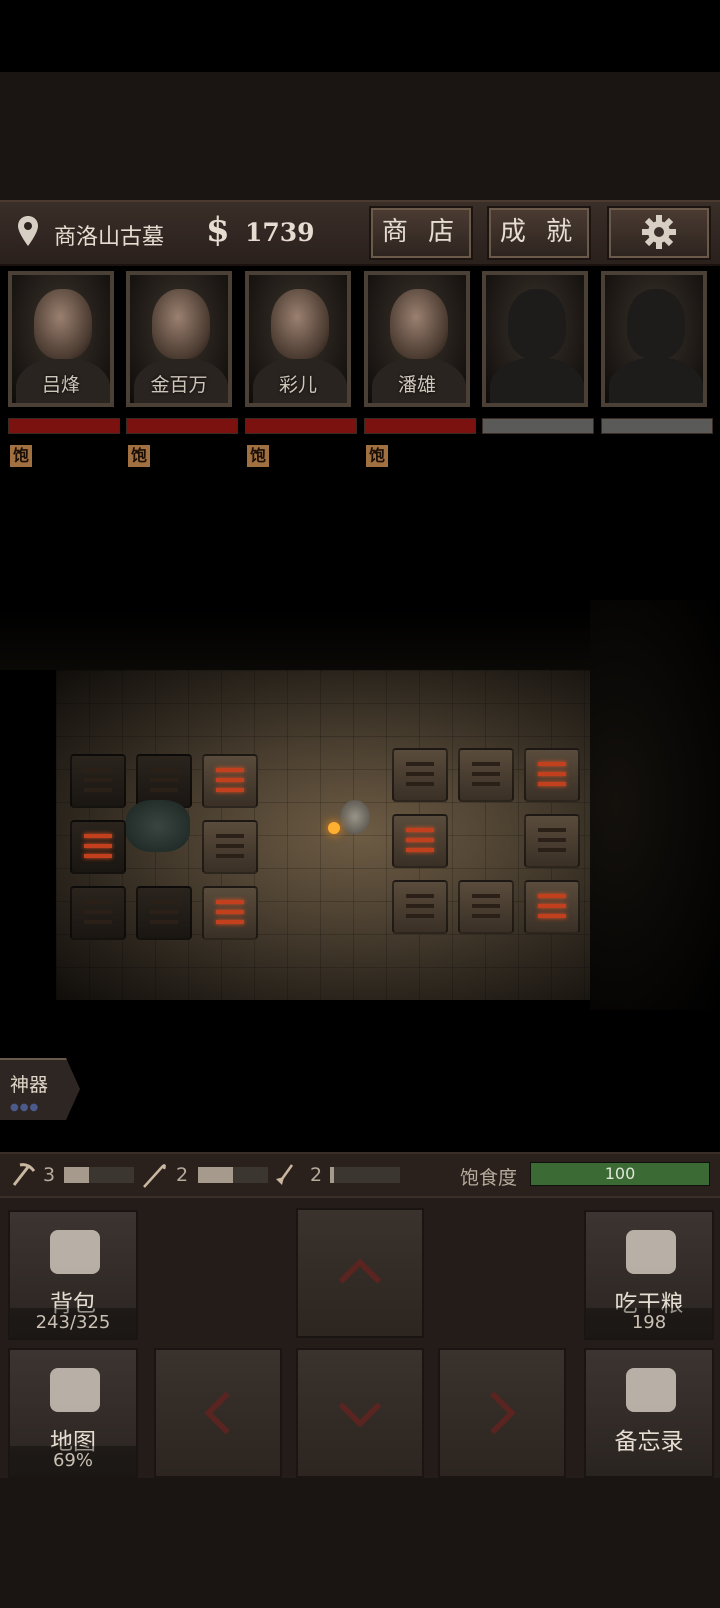 This screenshot has height=1608, width=720. Describe the element at coordinates (489, 1178) in the screenshot. I see `satiety-label: 饱食度` at that location.